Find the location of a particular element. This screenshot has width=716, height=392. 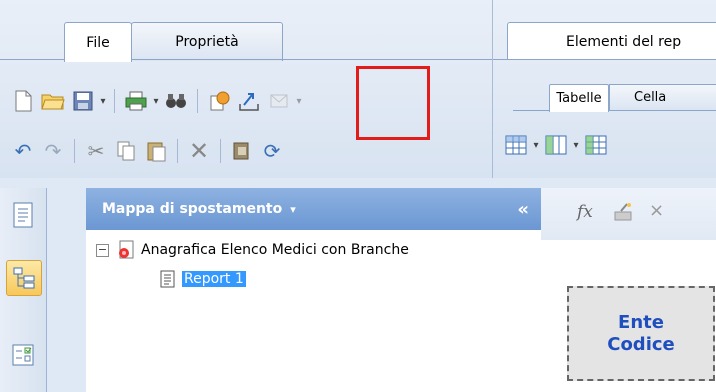

tree-document-label: Anagrafica Elenco Medici con Branche is located at coordinates (275, 250).